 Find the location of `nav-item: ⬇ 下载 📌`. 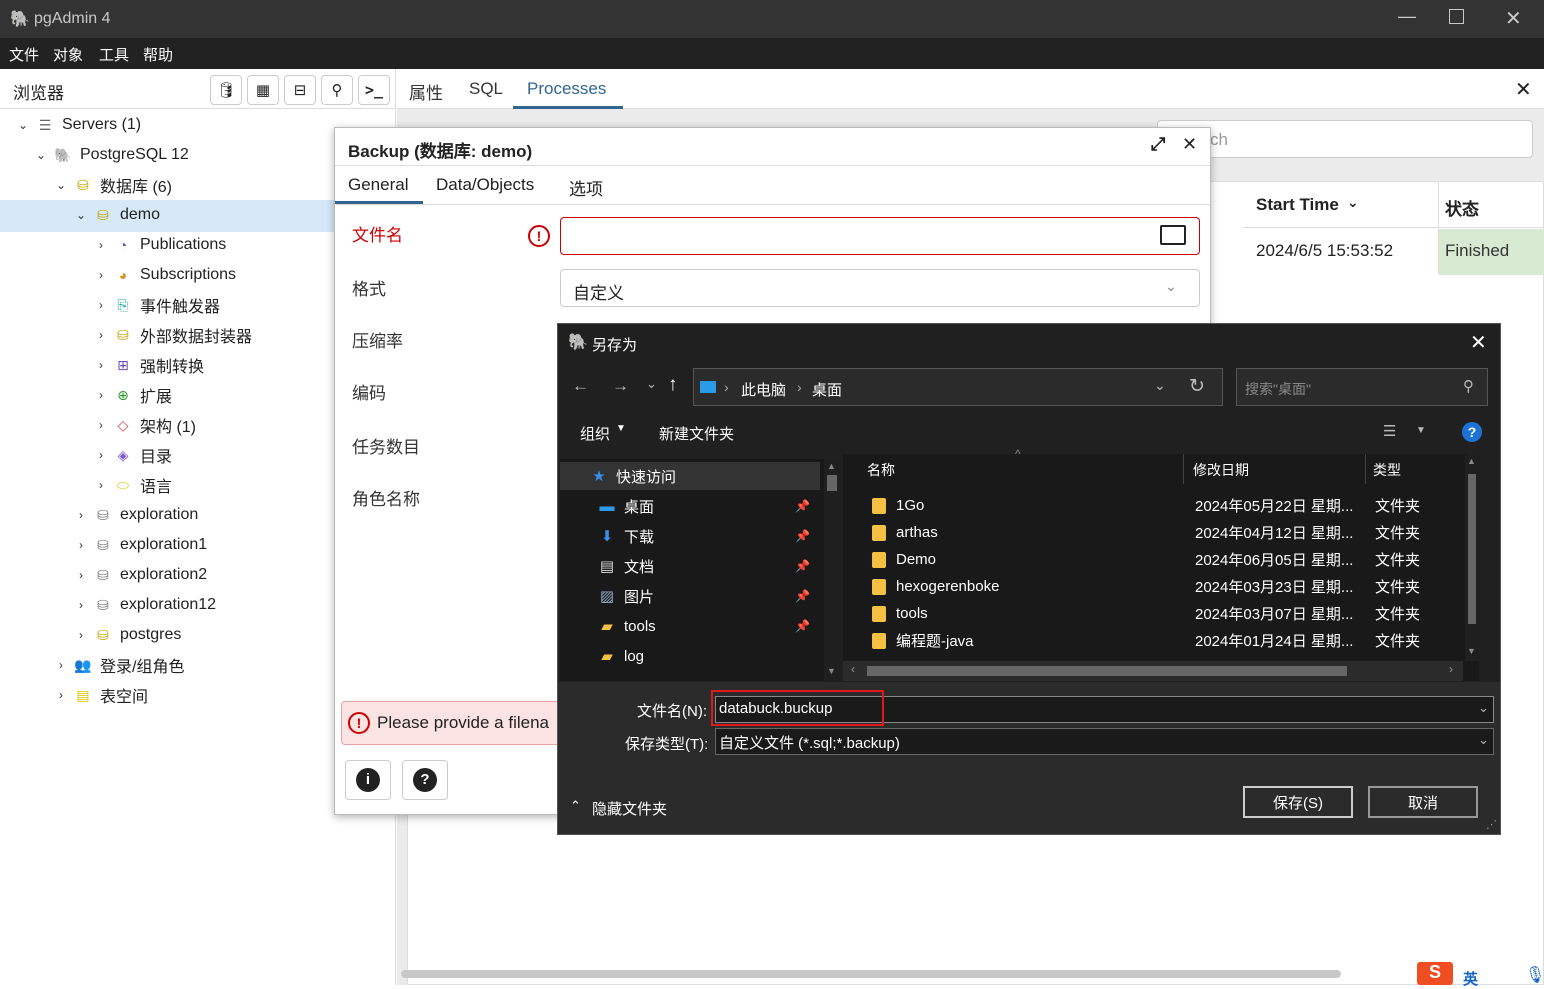

nav-item: ⬇ 下载 📌 is located at coordinates (708, 536).